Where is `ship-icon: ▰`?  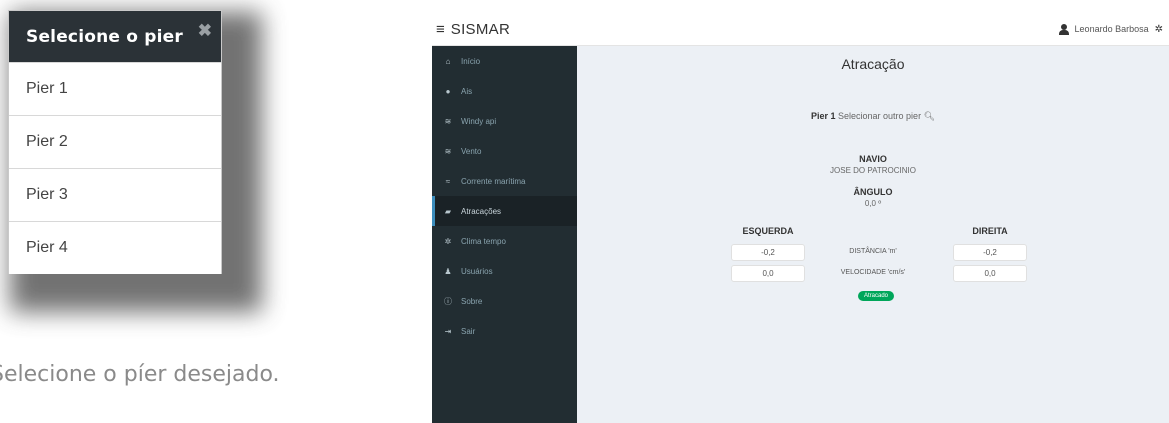
ship-icon: ▰ is located at coordinates (448, 211).